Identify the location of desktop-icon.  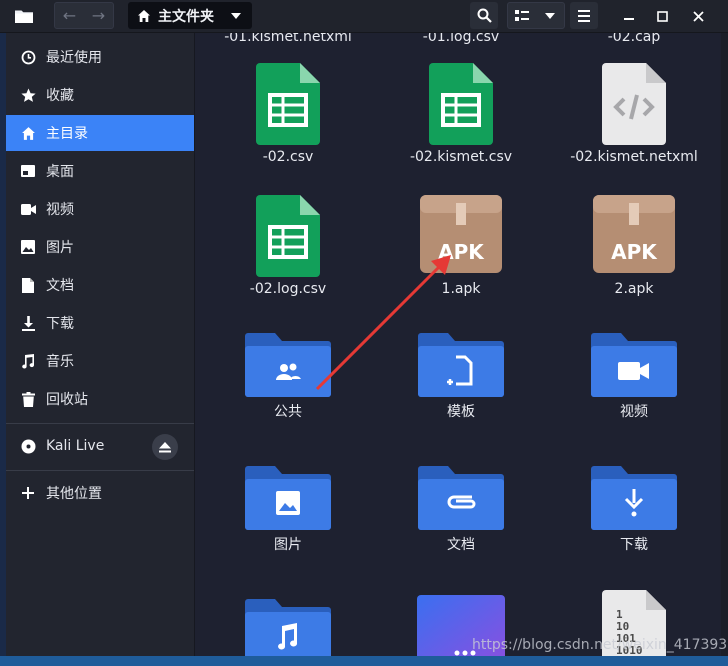
(28, 171).